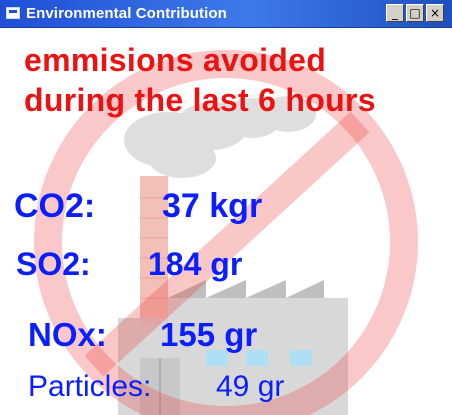  I want to click on minimize-icon: _, so click(395, 13).